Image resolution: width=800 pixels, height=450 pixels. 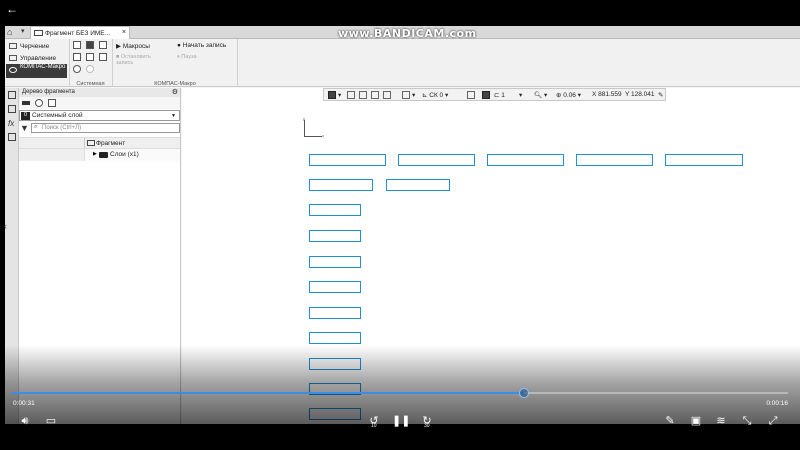 What do you see at coordinates (568, 95) in the screenshot?
I see `zoom-select: ⊕ 0.06 ▾` at bounding box center [568, 95].